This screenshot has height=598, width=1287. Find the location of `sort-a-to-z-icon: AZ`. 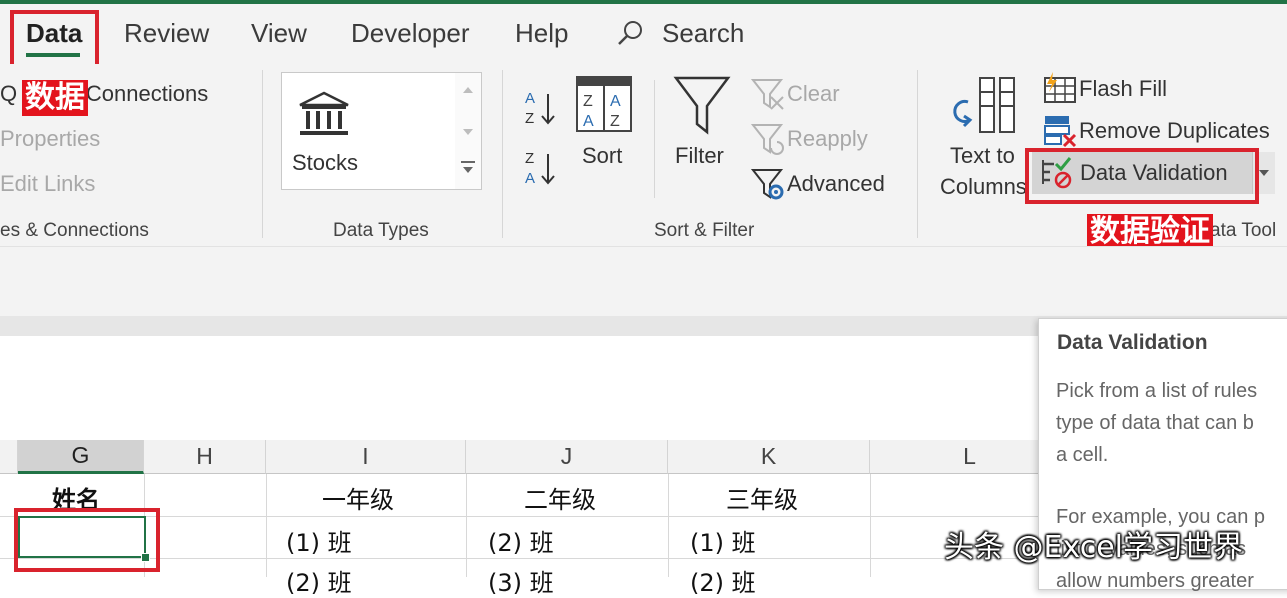

sort-a-to-z-icon: AZ is located at coordinates (542, 108).